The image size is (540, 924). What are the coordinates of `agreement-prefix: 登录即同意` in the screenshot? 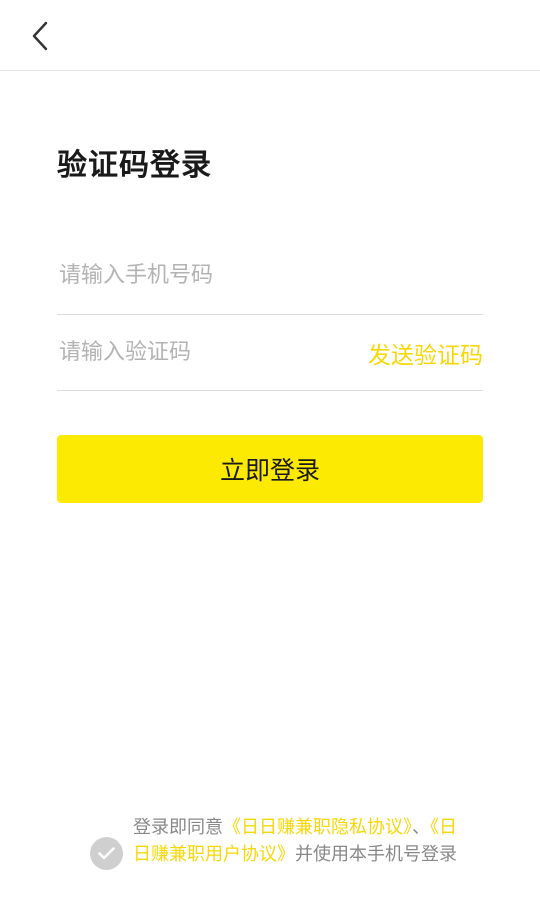 It's located at (178, 827).